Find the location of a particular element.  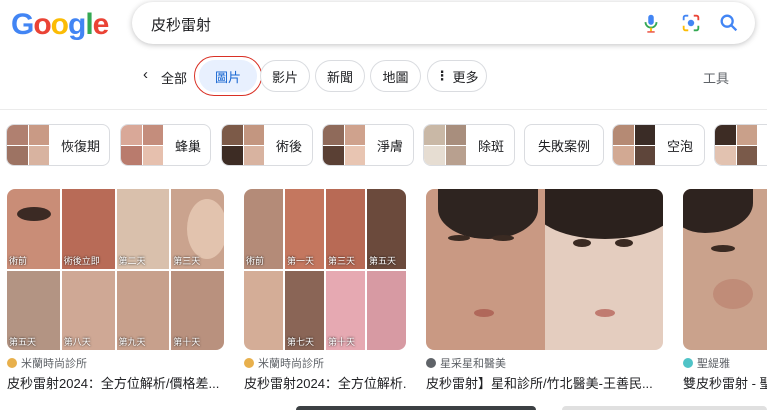

tab-images: 圖片 is located at coordinates (228, 76).